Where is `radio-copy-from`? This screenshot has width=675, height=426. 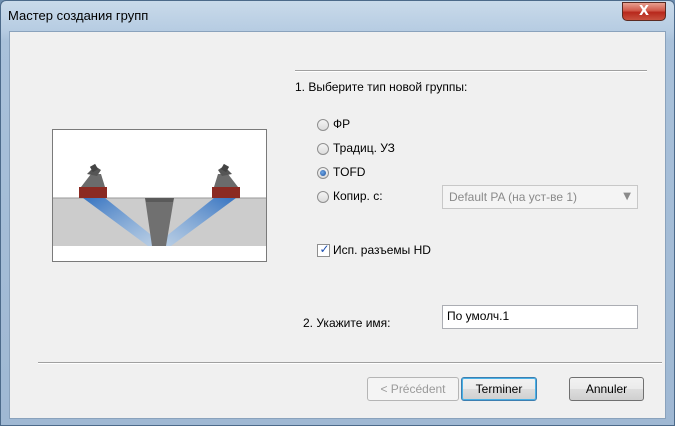
radio-copy-from is located at coordinates (323, 197).